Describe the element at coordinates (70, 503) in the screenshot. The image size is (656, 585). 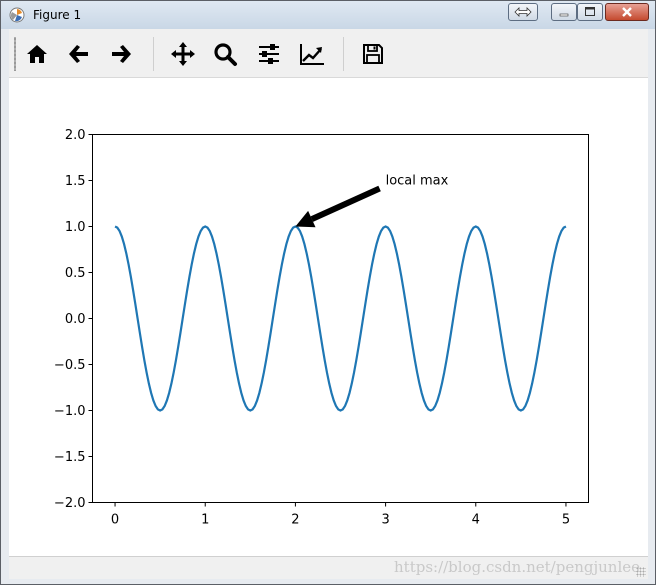
I see `y-tick-label: −2.0` at that location.